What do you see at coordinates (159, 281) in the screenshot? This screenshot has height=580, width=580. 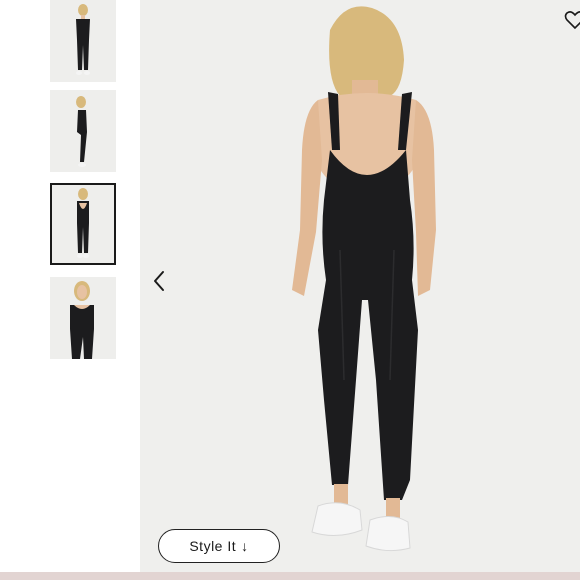 I see `chevron-left-icon` at bounding box center [159, 281].